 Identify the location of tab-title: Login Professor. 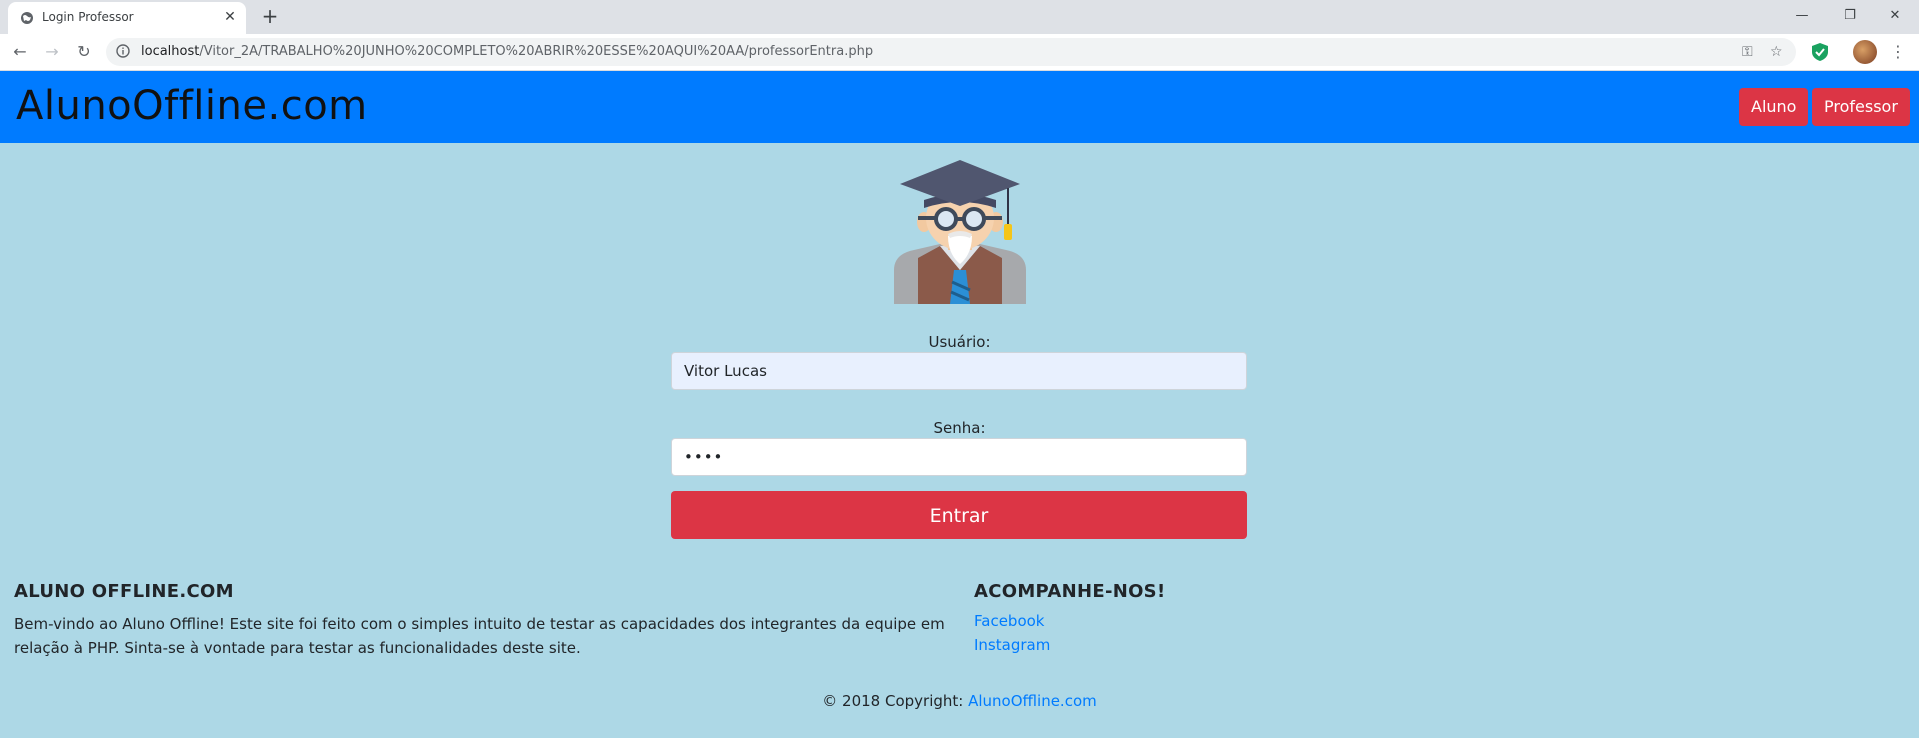
(88, 17).